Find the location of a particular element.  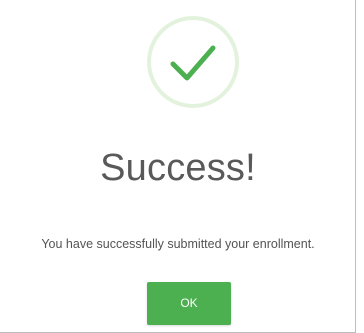

success-icon-ring is located at coordinates (193, 62).